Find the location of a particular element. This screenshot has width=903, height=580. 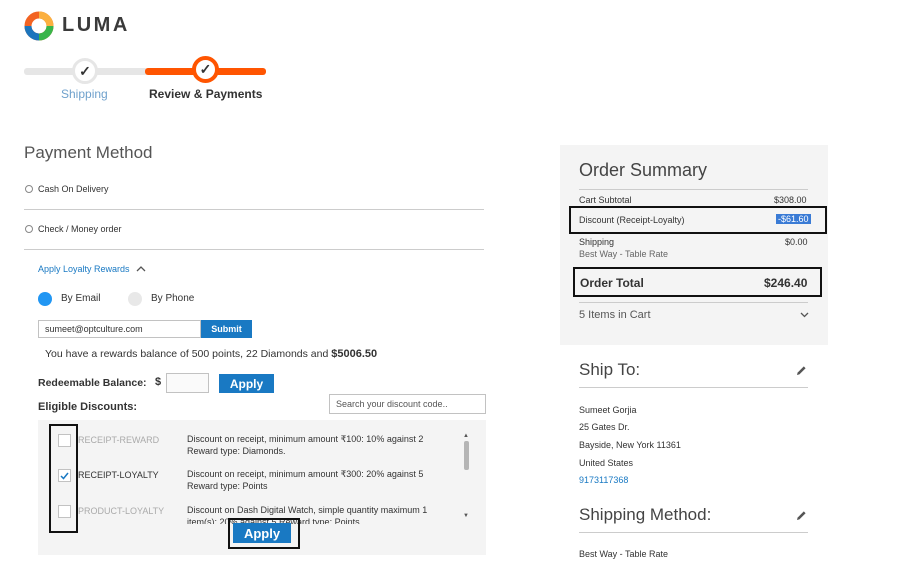

chevron-up-icon is located at coordinates (141, 269).